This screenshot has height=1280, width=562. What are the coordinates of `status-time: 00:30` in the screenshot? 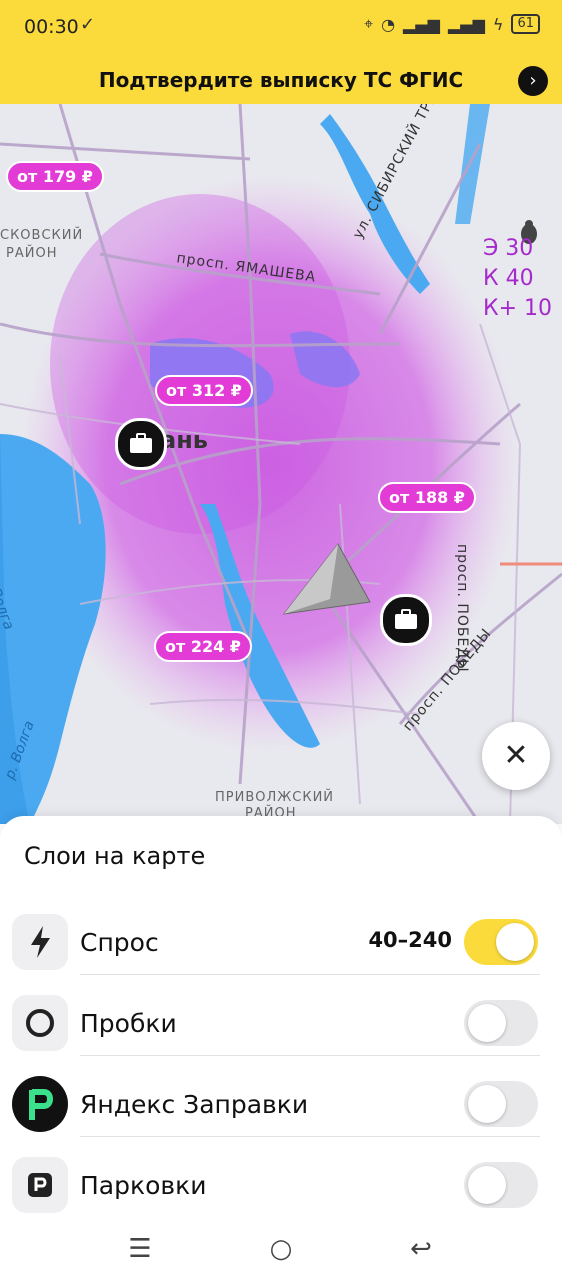 It's located at (51, 27).